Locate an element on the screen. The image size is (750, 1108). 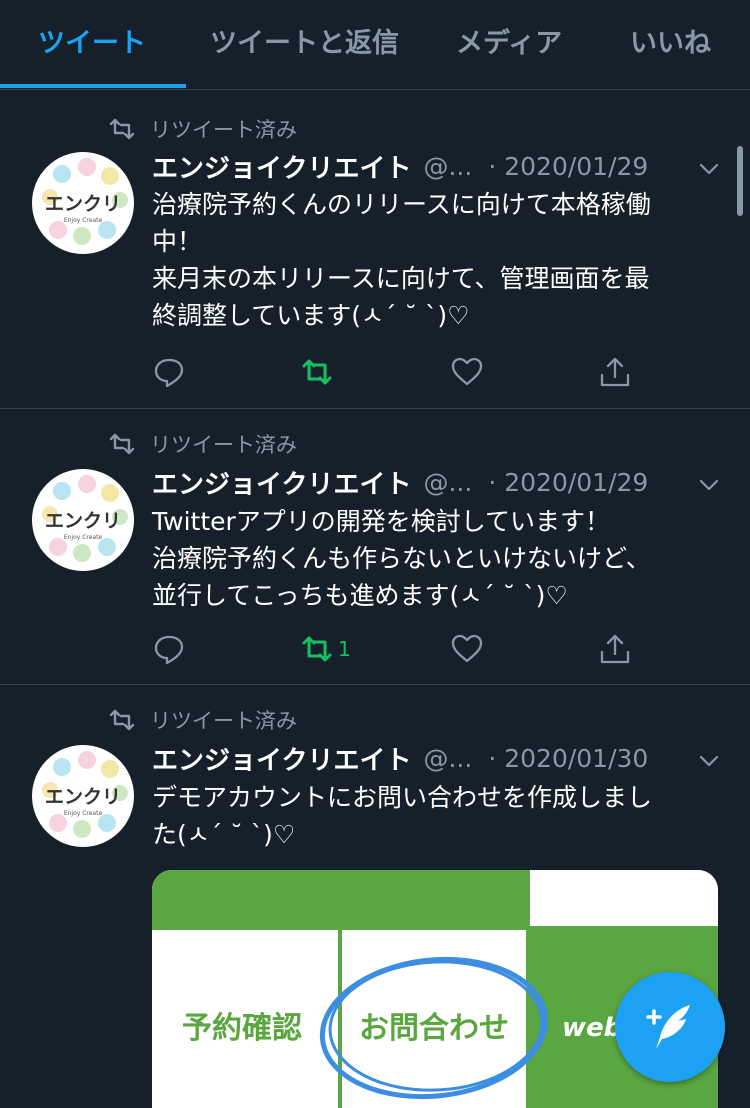
tweet-text-line: 中！ is located at coordinates (177, 241).